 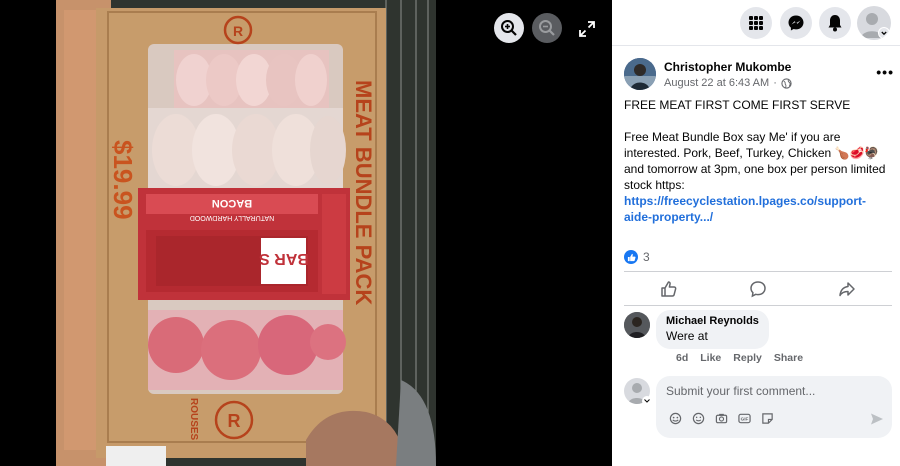 I want to click on fullscreen-button, so click(x=587, y=29).